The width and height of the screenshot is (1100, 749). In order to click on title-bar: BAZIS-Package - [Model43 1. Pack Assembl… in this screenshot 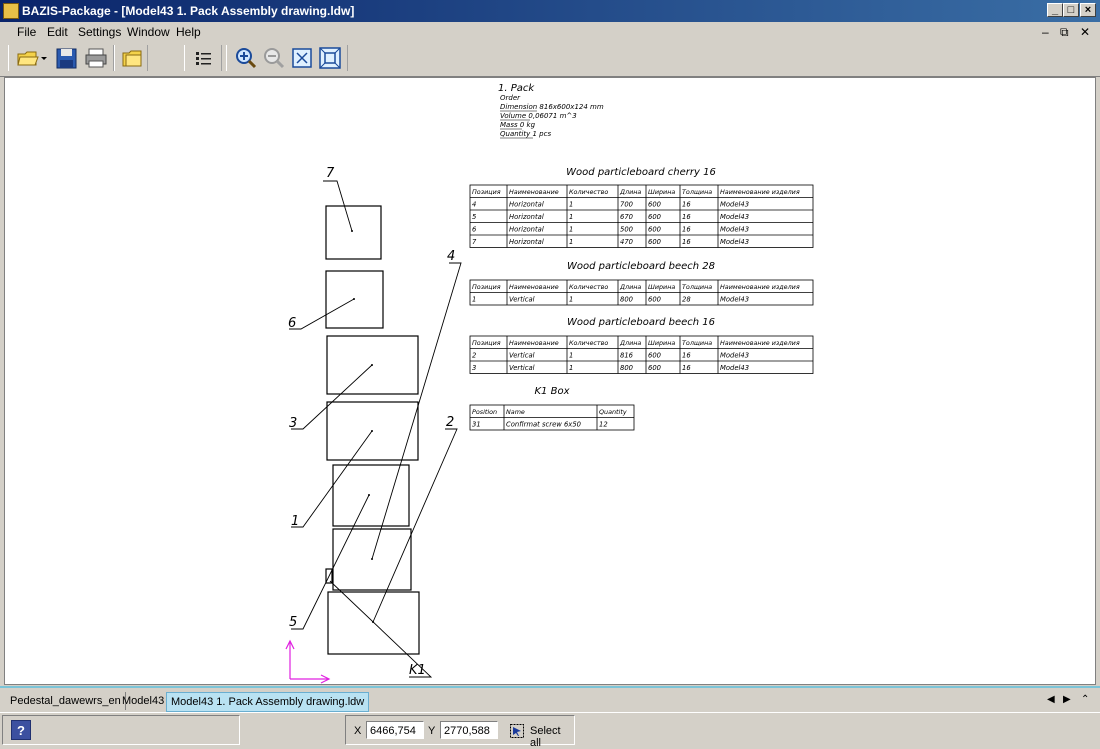, I will do `click(550, 11)`.